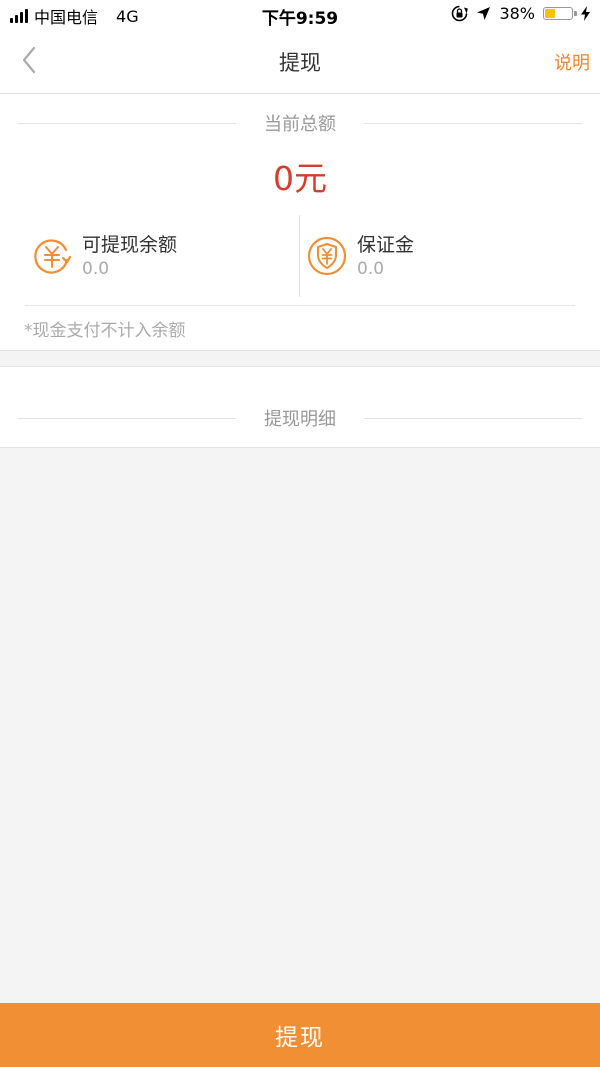 The height and width of the screenshot is (1067, 600). I want to click on balance-stats: 可提现余额 0.0 保证金 0.0, so click(300, 256).